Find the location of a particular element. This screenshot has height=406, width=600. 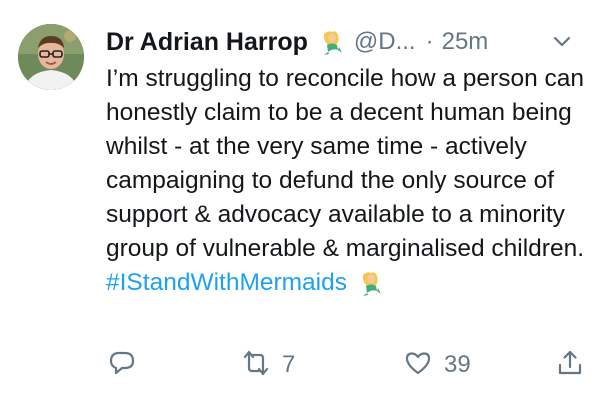

hashtag-link: #IStandWithMermaids is located at coordinates (226, 283).